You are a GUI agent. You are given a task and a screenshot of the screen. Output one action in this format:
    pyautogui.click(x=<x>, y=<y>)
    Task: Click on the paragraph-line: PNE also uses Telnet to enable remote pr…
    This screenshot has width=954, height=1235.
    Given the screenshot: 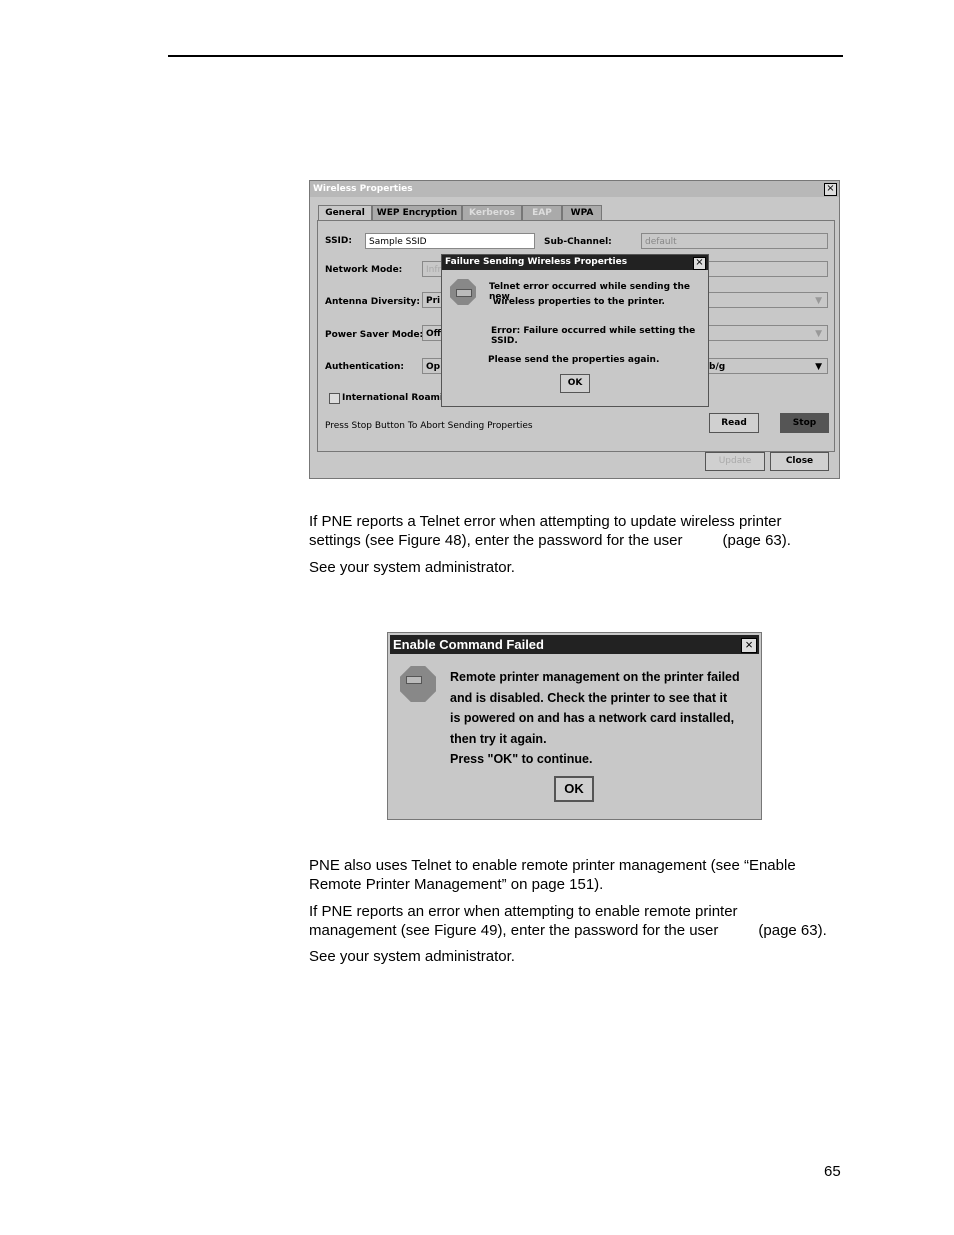 What is the action you would take?
    pyautogui.click(x=552, y=865)
    